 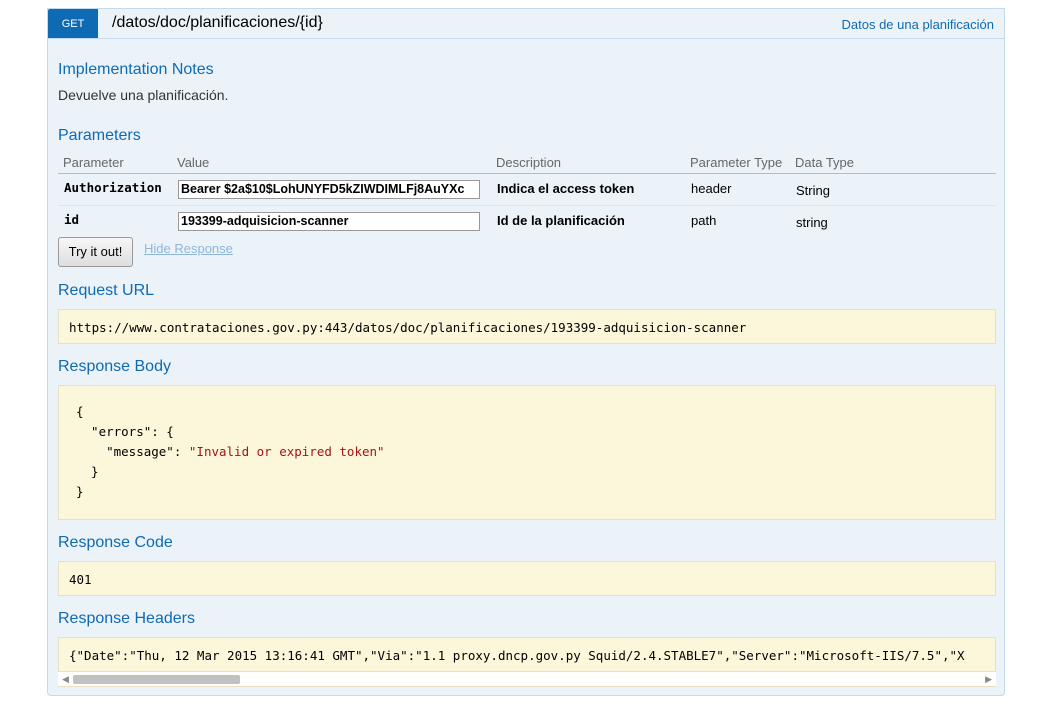 What do you see at coordinates (566, 188) in the screenshot?
I see `param-description: Indica el access token` at bounding box center [566, 188].